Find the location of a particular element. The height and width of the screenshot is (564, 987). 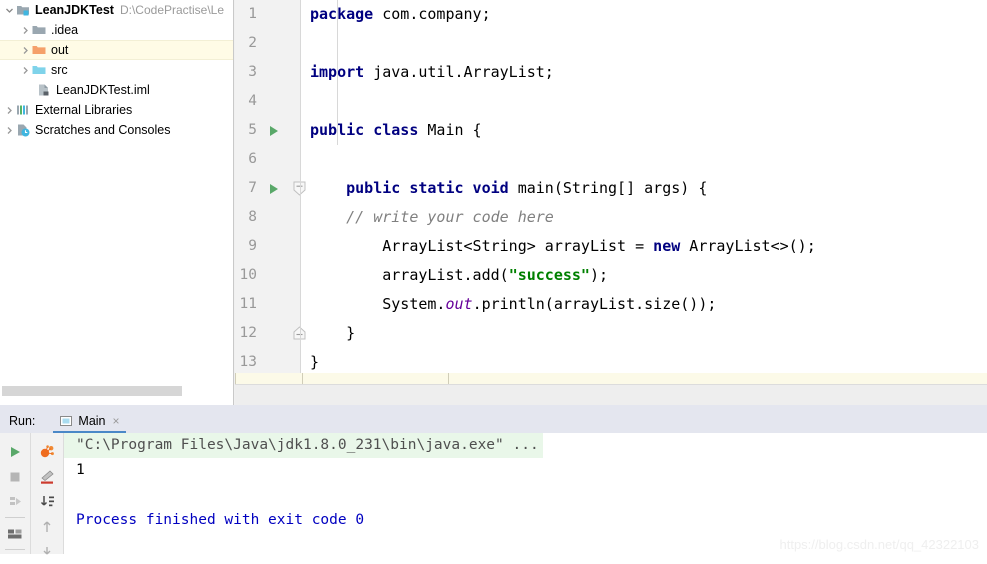

stop-button is located at coordinates (15, 476).